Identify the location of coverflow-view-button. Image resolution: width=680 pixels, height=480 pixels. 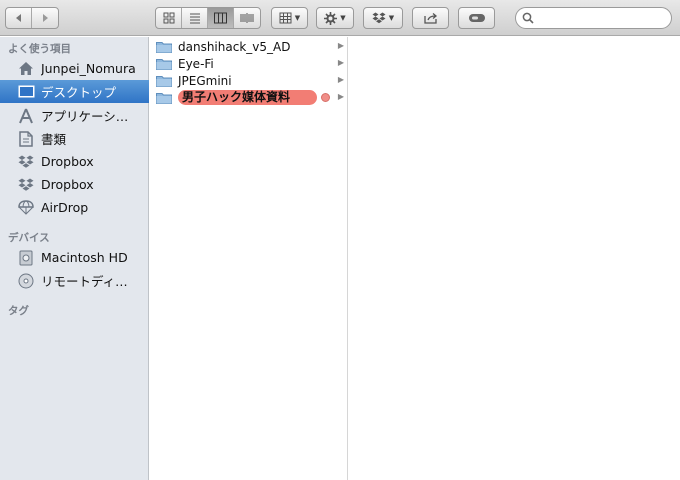
(247, 18).